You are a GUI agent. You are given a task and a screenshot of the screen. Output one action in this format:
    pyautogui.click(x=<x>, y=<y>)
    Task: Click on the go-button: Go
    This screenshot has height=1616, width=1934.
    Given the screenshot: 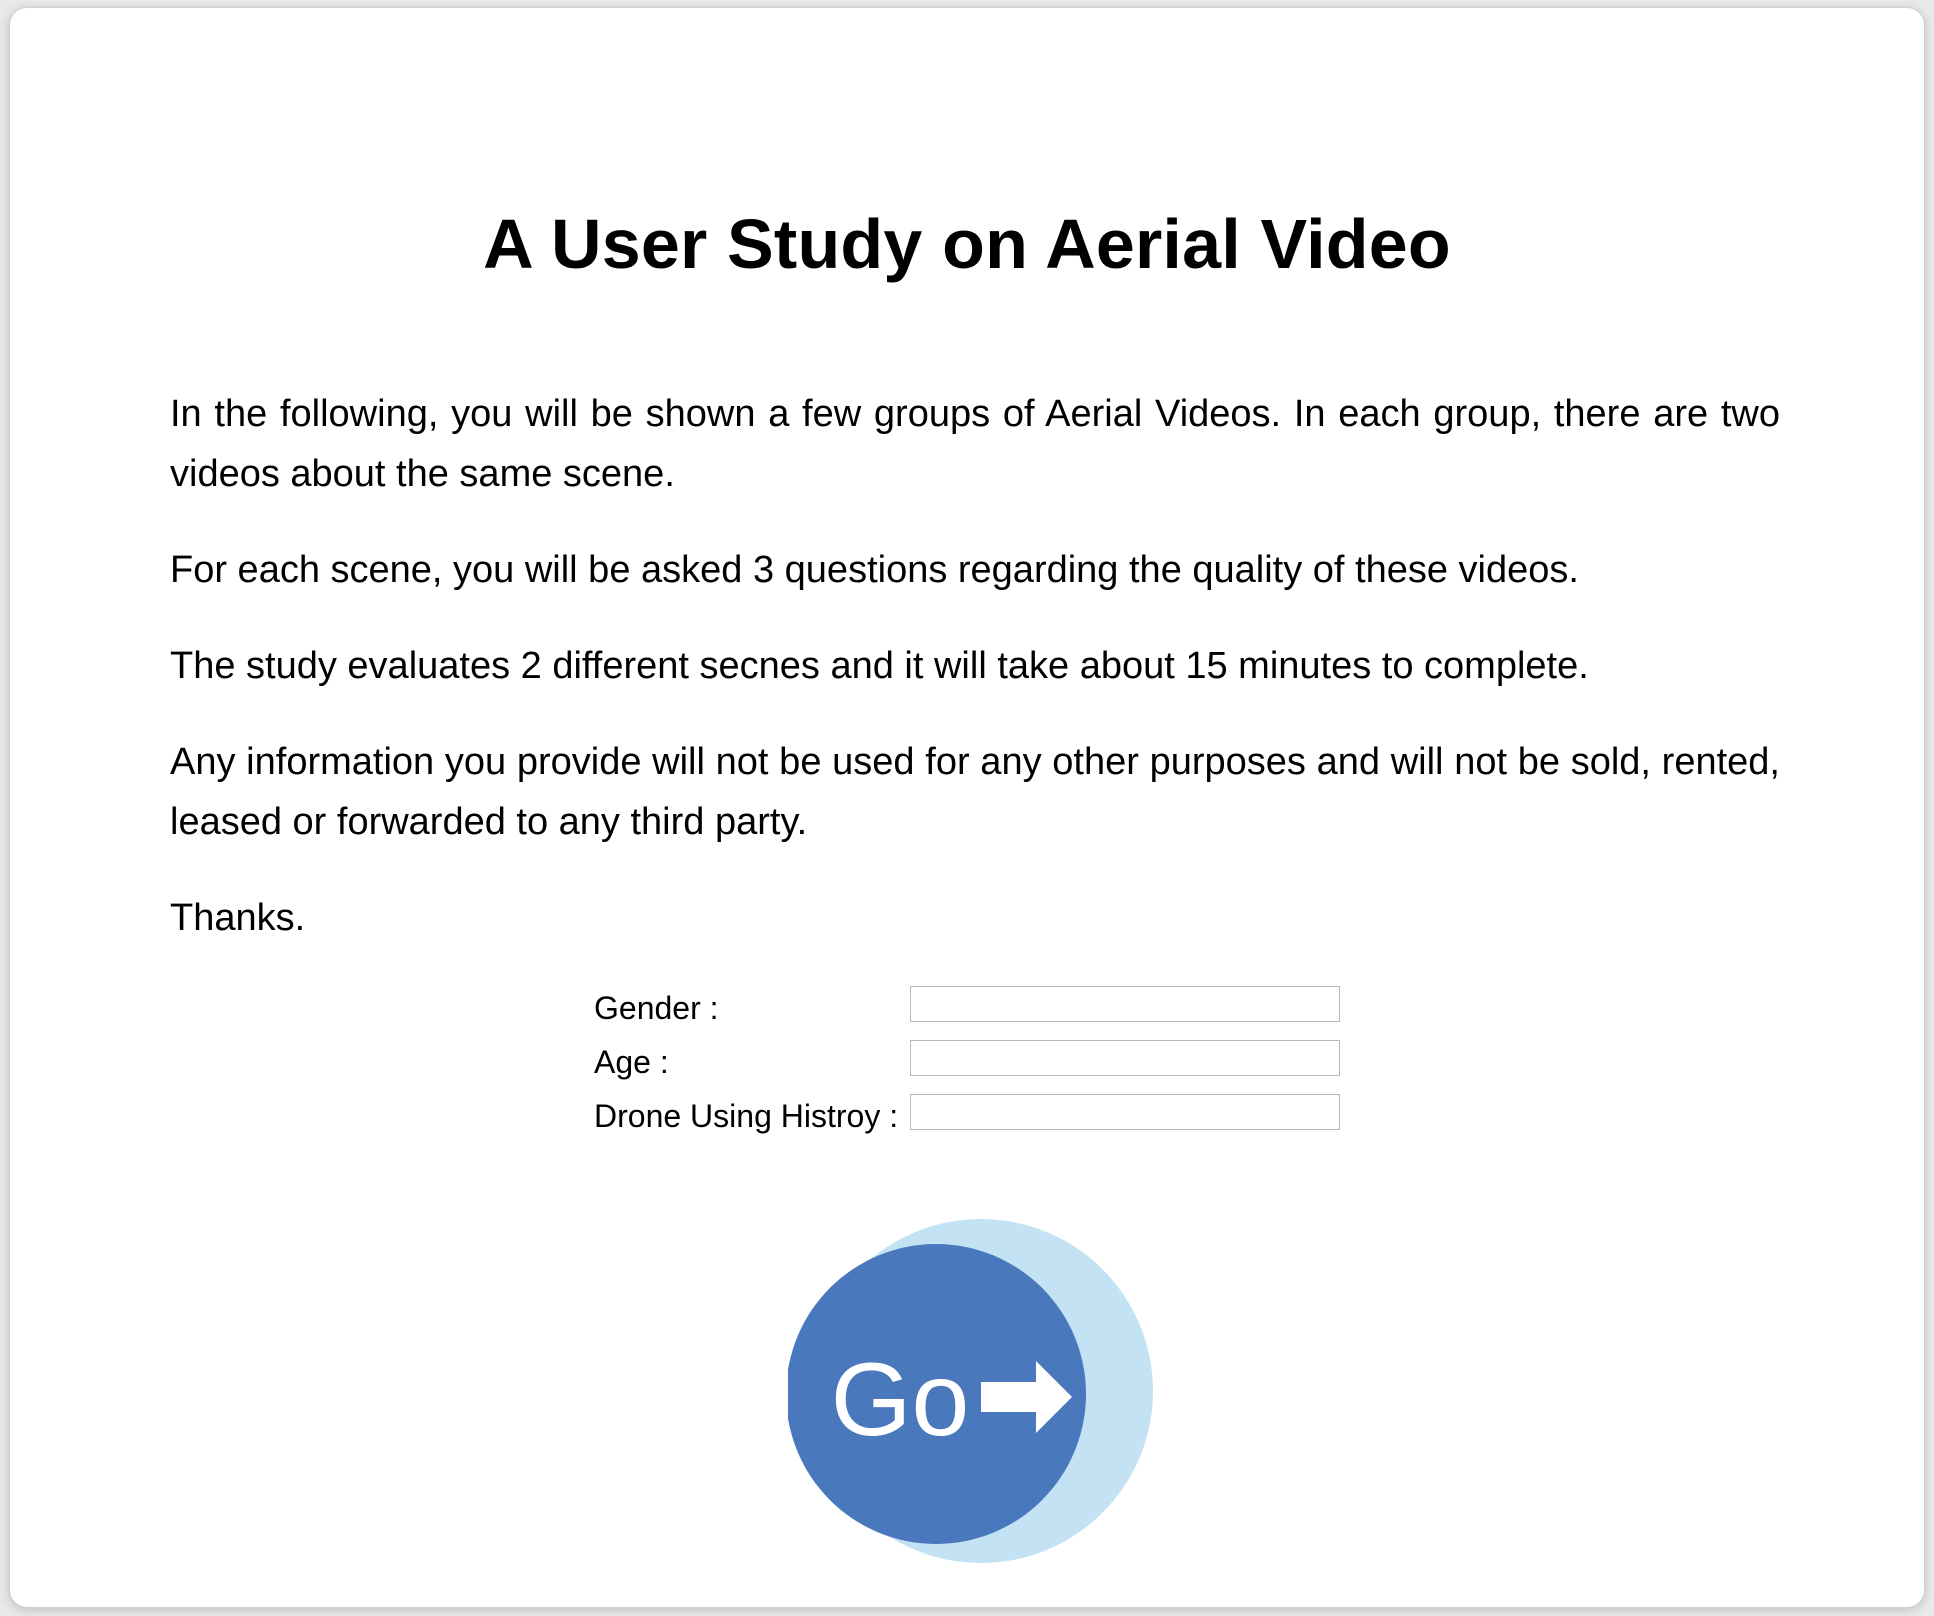 What is the action you would take?
    pyautogui.click(x=976, y=1391)
    